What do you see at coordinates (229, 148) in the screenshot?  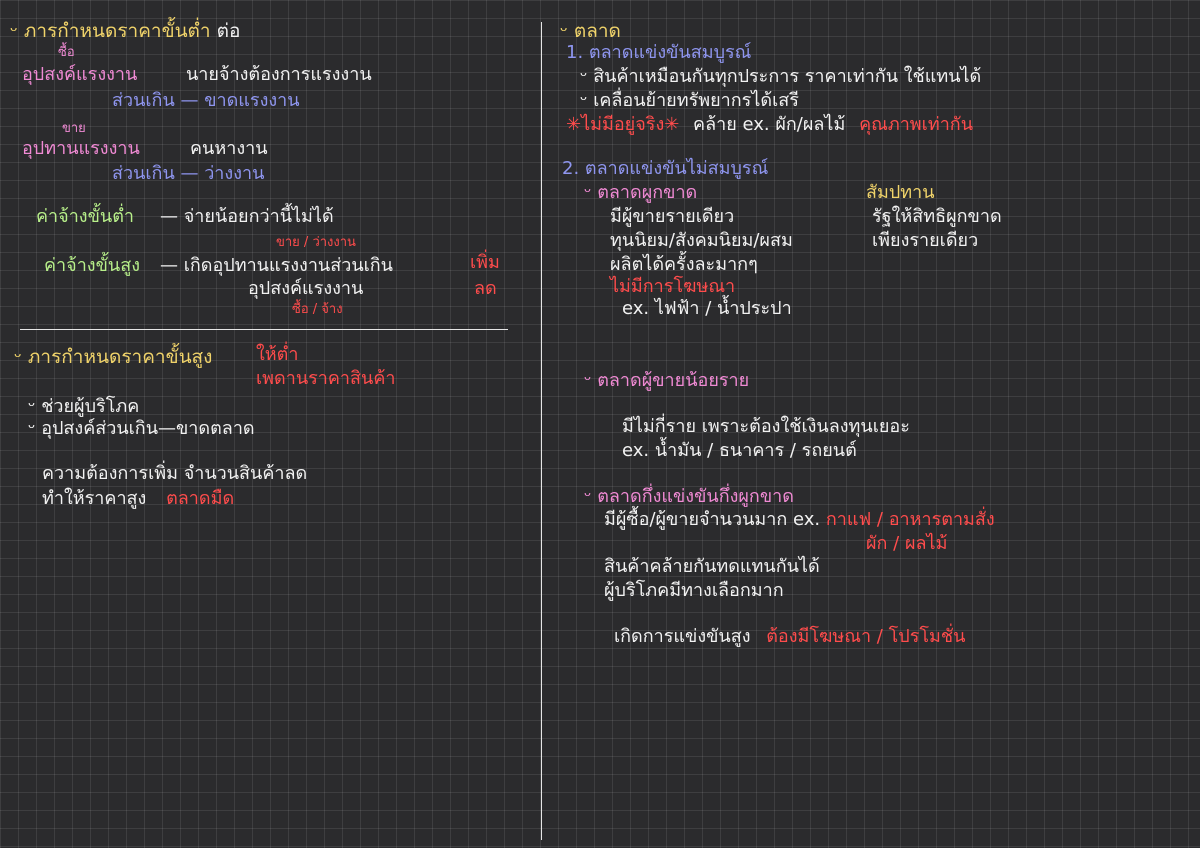 I see `demand-desc: คนหางาน` at bounding box center [229, 148].